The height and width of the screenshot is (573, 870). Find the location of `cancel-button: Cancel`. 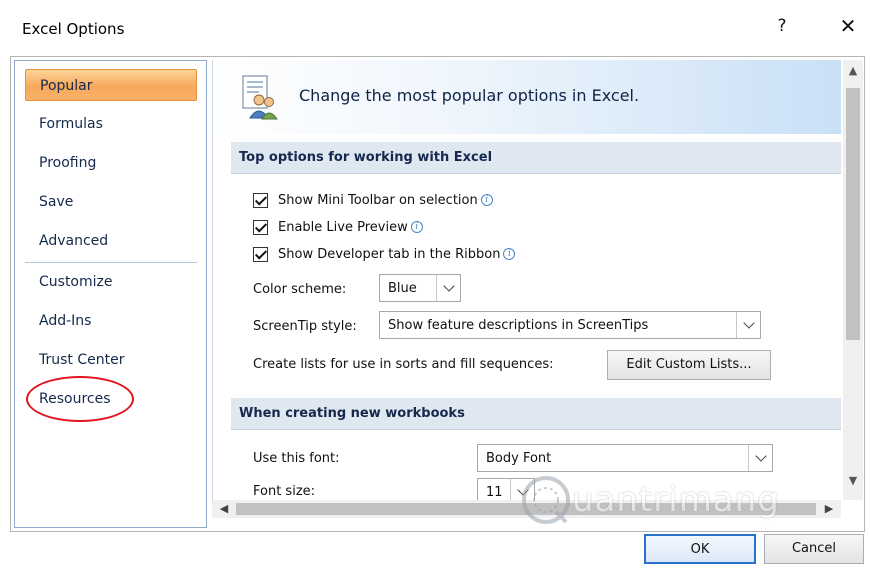

cancel-button: Cancel is located at coordinates (814, 549).